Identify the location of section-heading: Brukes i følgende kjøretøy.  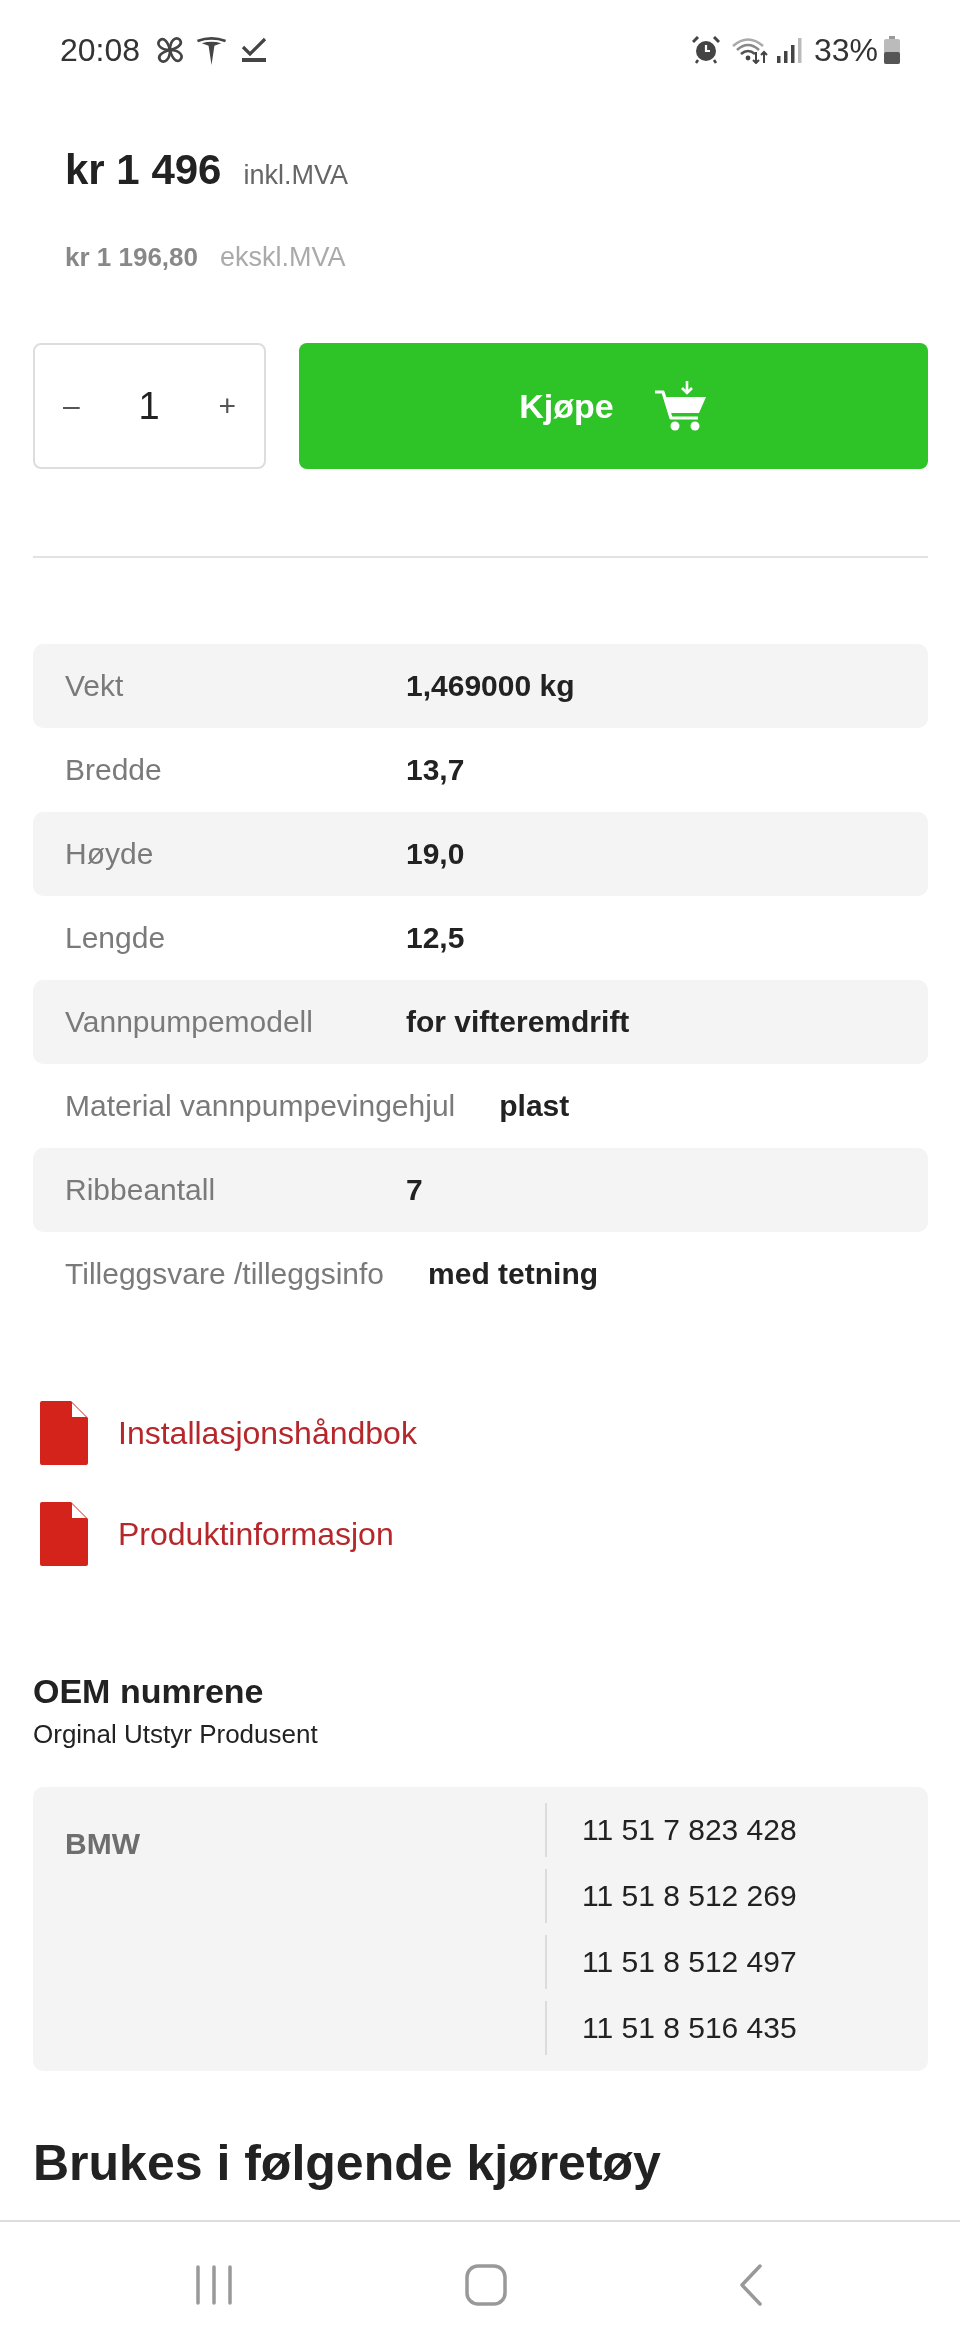
(347, 2163).